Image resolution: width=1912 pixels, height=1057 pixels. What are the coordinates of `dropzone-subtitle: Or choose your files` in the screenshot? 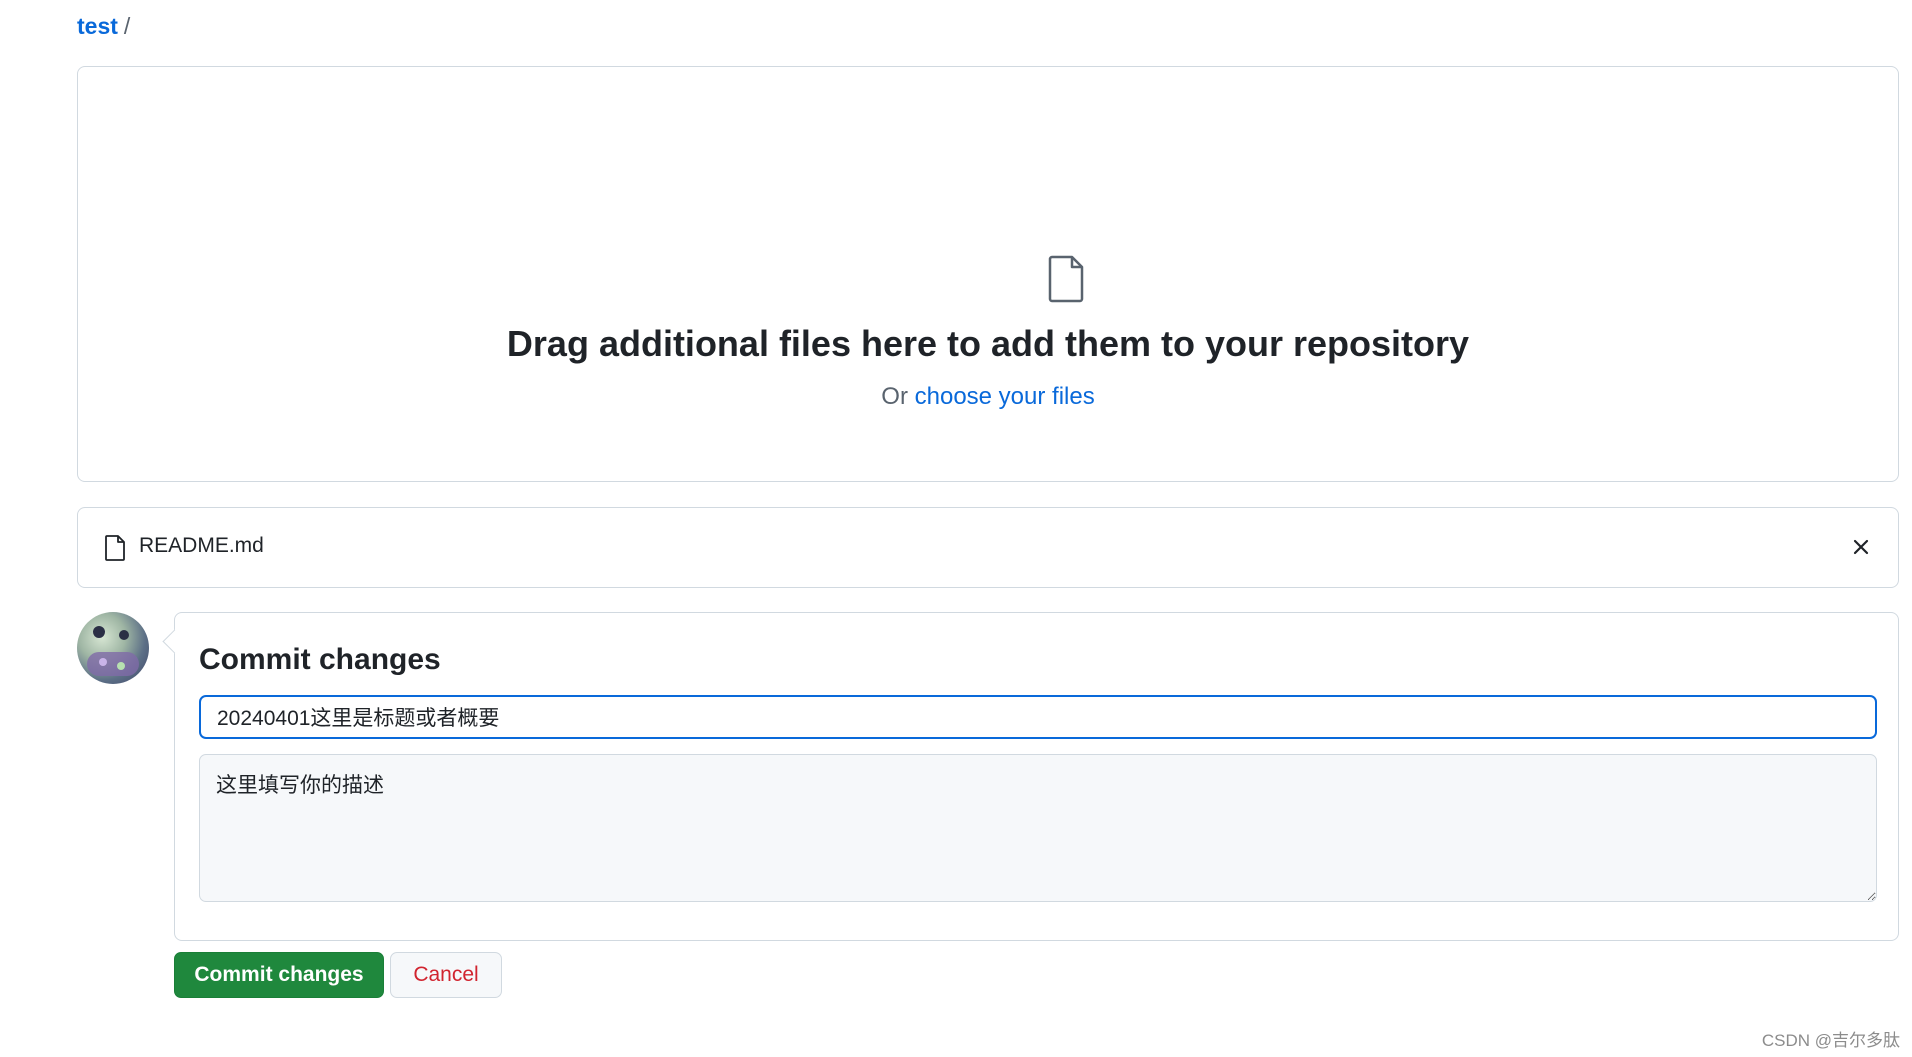 It's located at (988, 397).